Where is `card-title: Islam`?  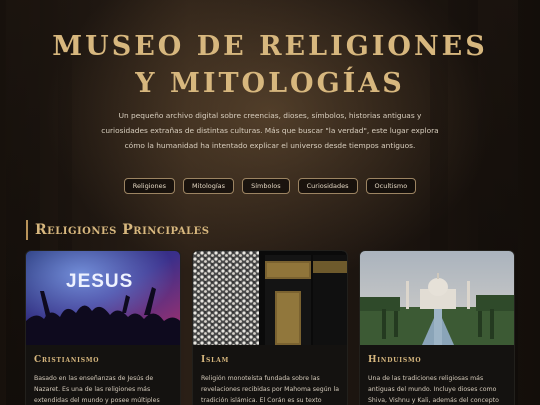 card-title: Islam is located at coordinates (215, 360).